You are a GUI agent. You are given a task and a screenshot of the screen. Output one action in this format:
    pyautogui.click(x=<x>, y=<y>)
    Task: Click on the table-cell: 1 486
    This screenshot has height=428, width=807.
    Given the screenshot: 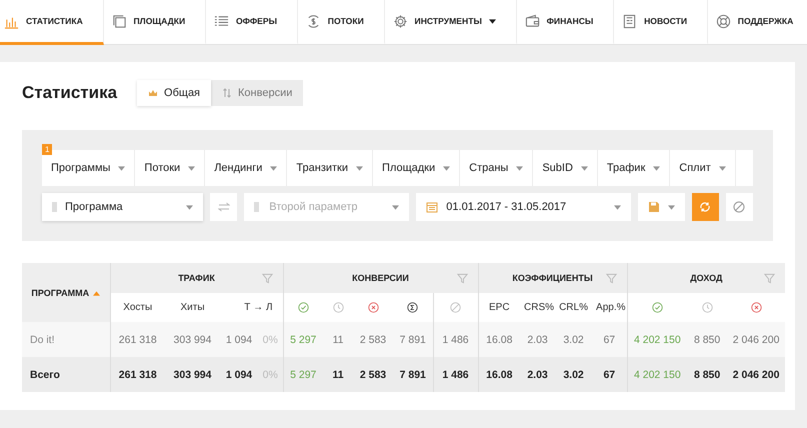 What is the action you would take?
    pyautogui.click(x=455, y=374)
    